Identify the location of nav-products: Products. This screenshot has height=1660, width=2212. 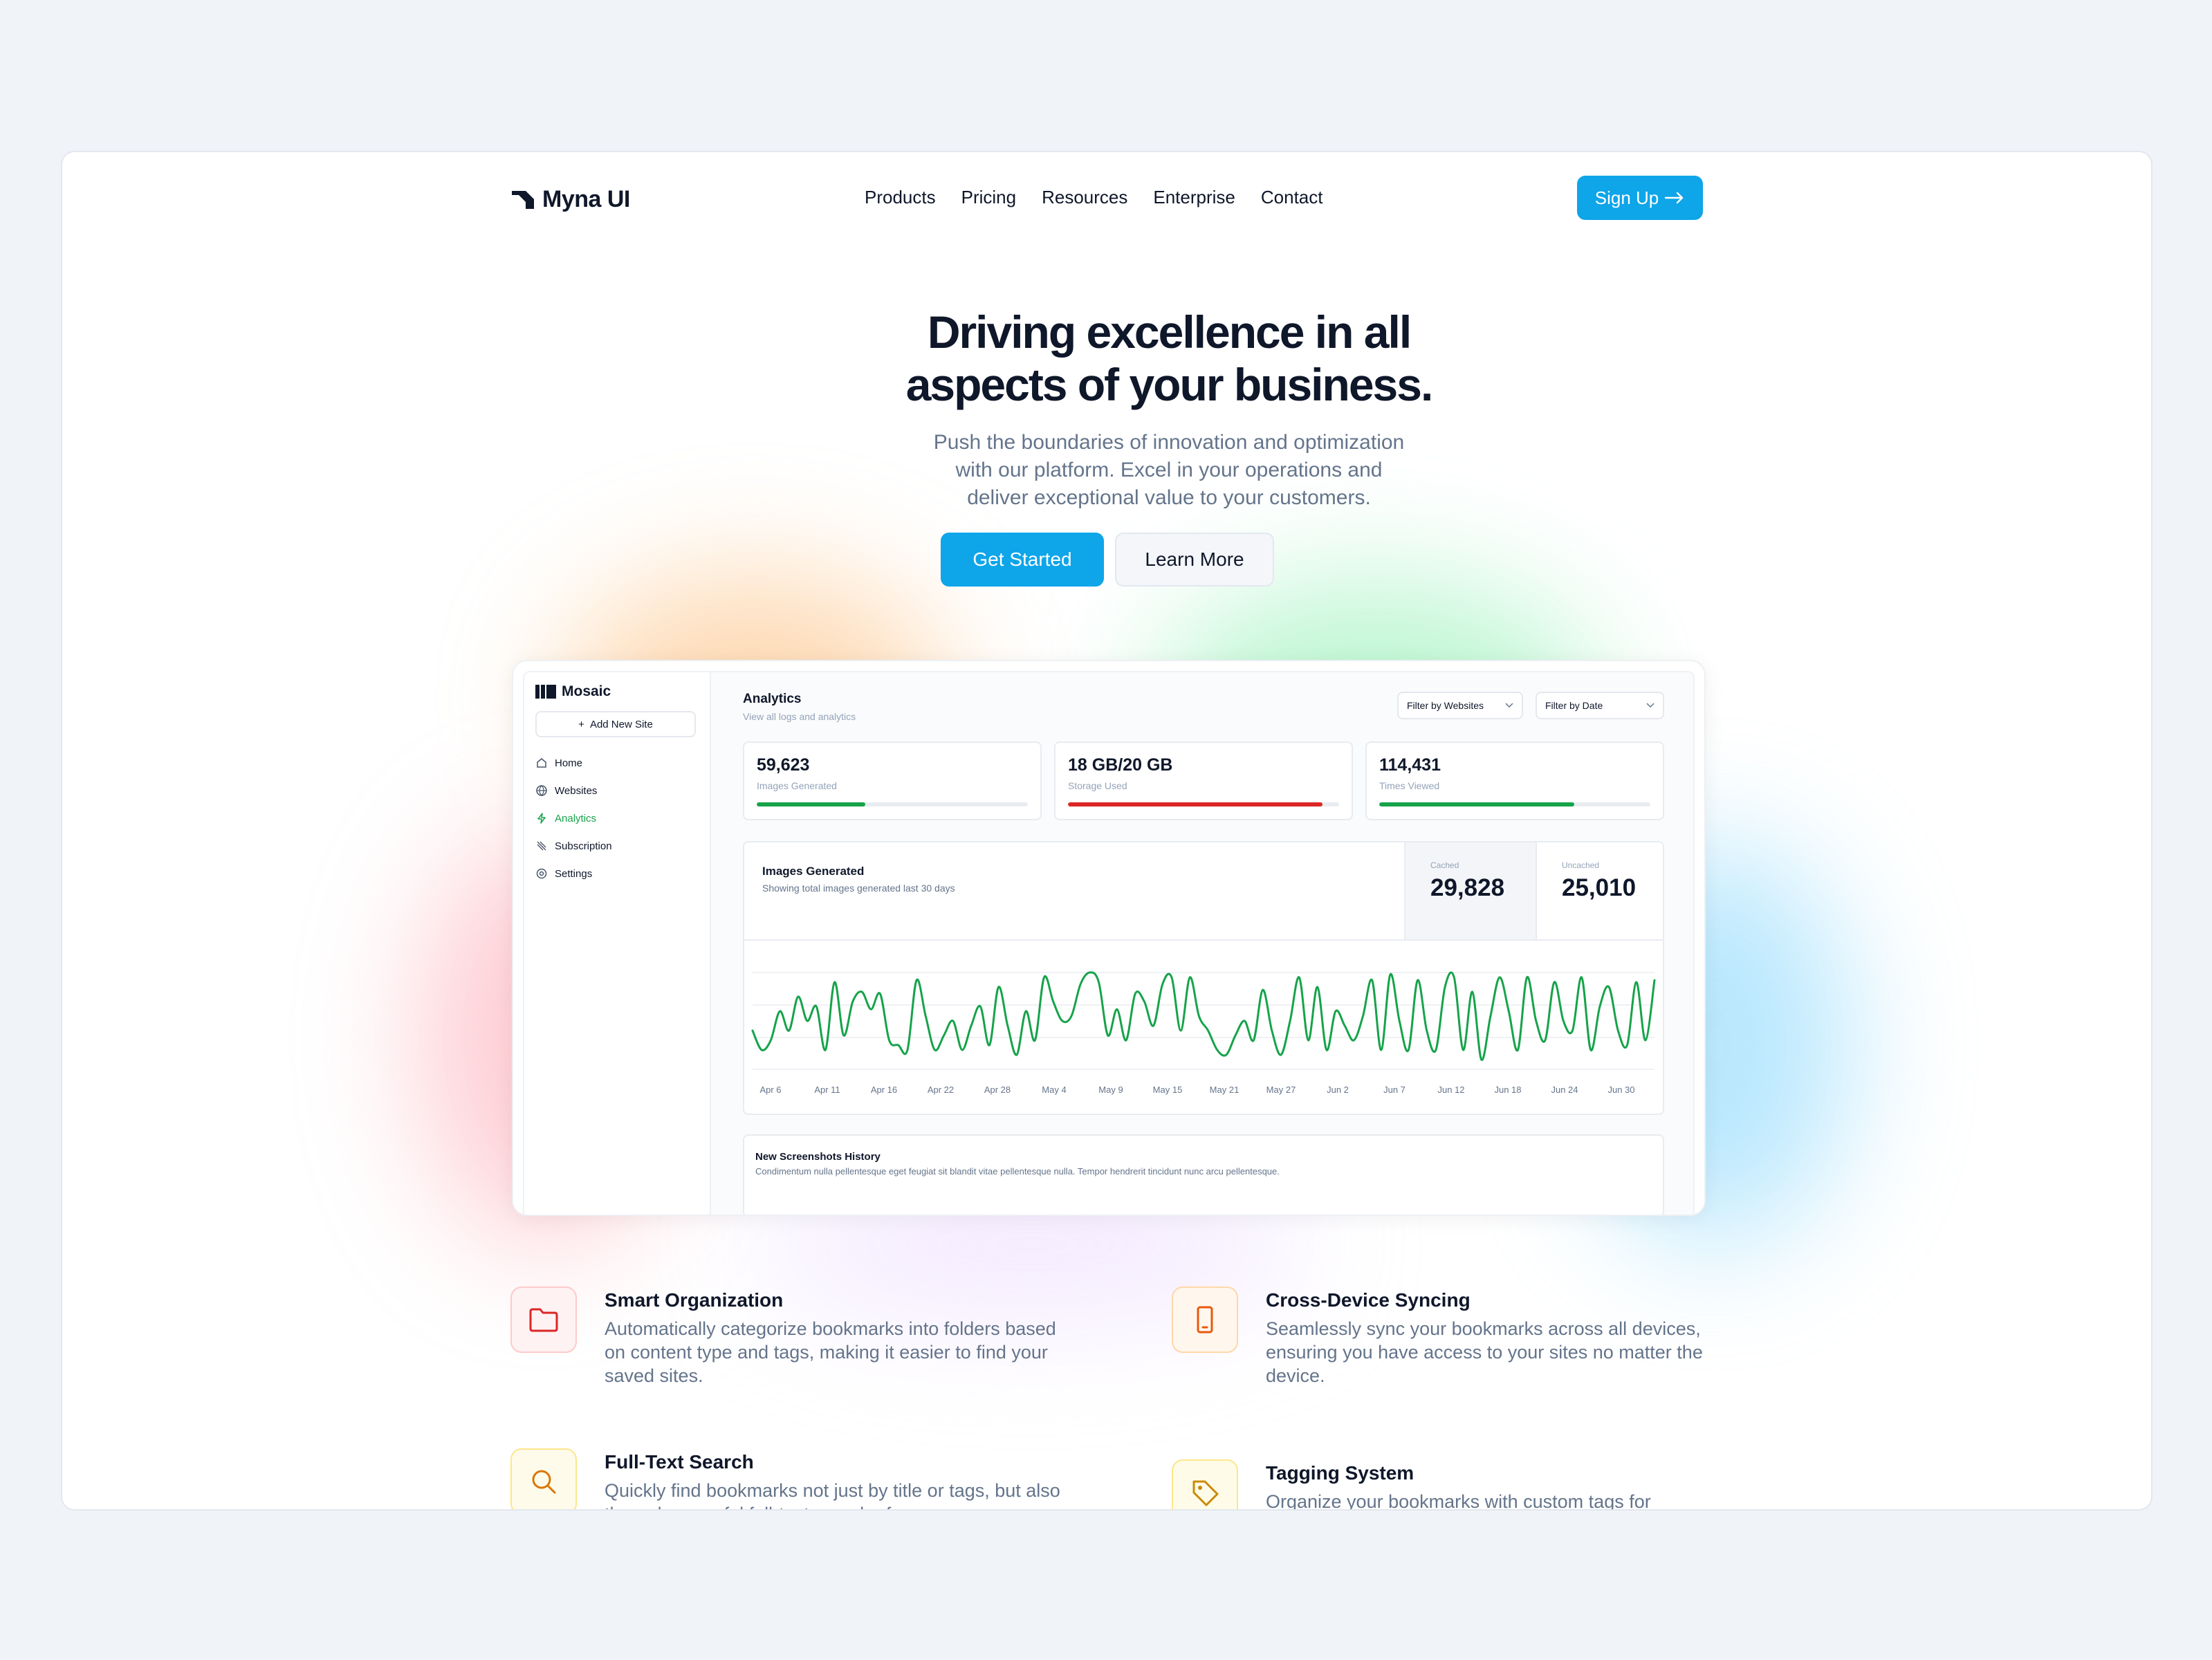
(901, 197).